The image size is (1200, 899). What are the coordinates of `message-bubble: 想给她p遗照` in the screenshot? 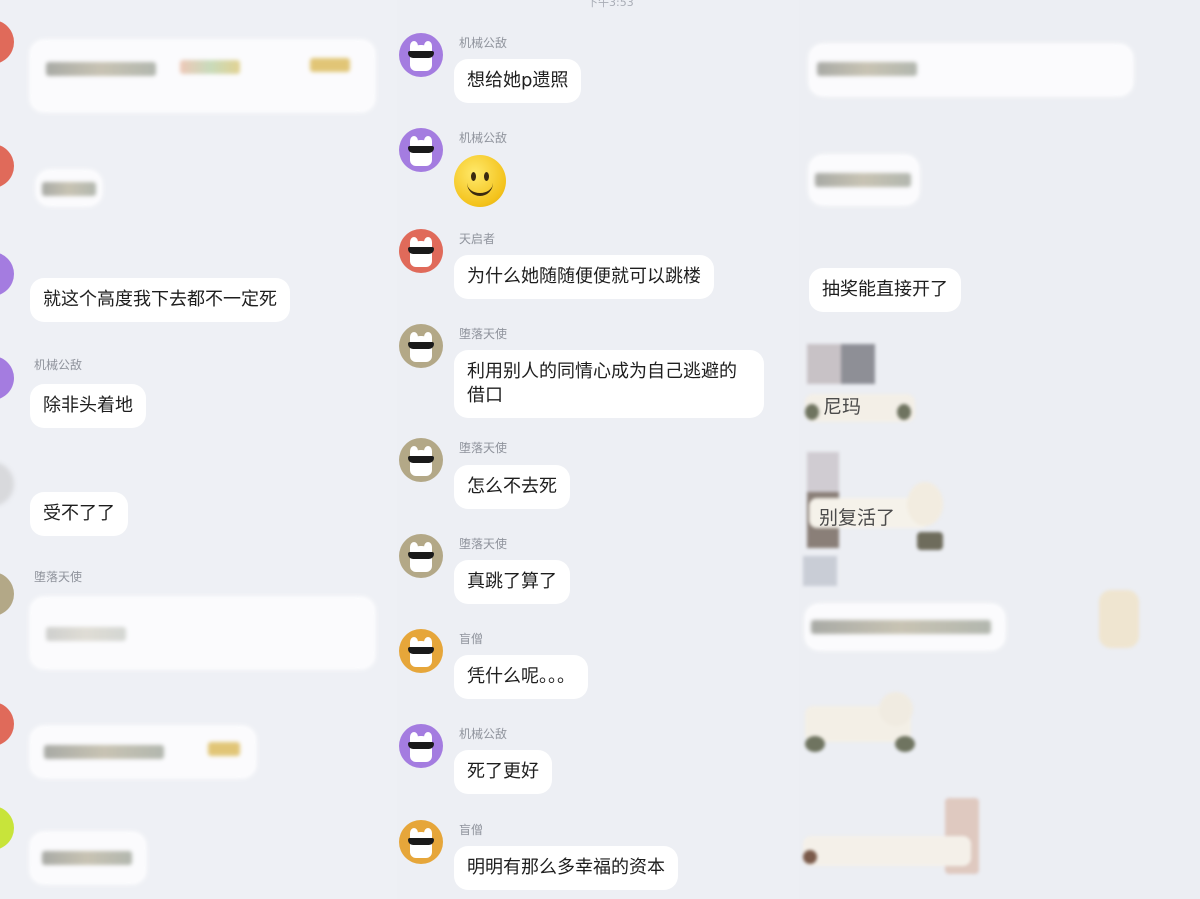 It's located at (518, 81).